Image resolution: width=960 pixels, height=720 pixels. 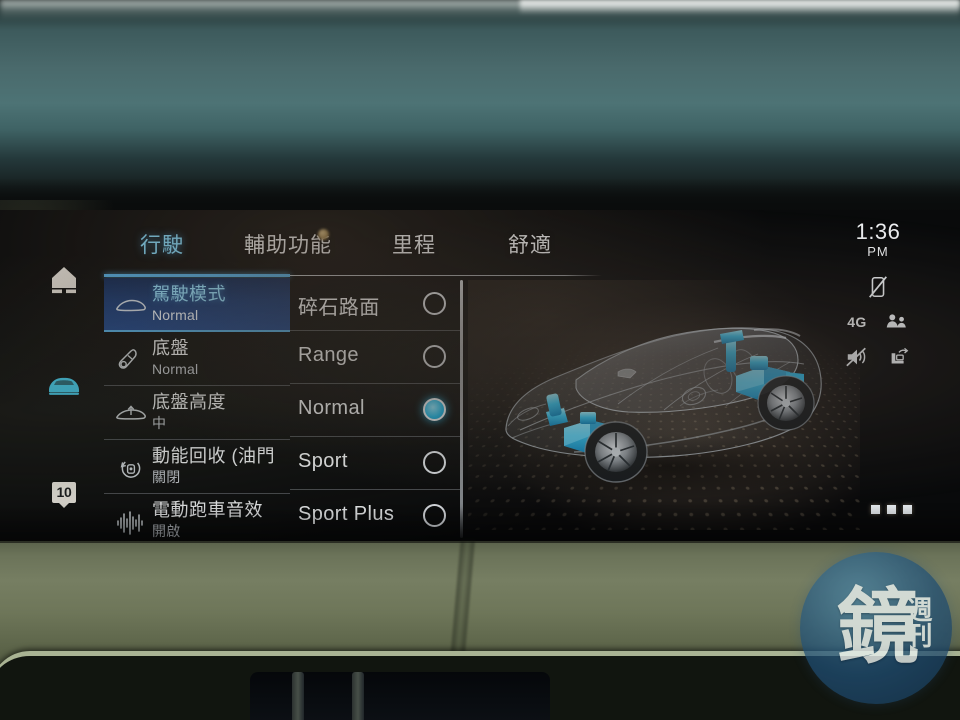 I want to click on setting-row-regen: 動能回收 (油門 關閉, so click(x=197, y=467).